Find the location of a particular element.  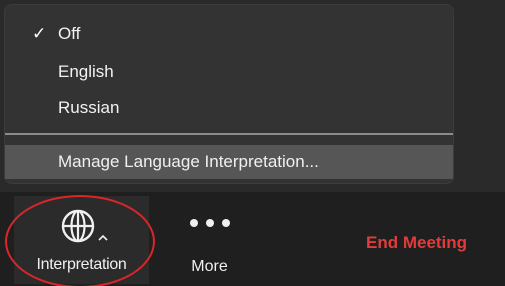

globe-icon is located at coordinates (78, 226).